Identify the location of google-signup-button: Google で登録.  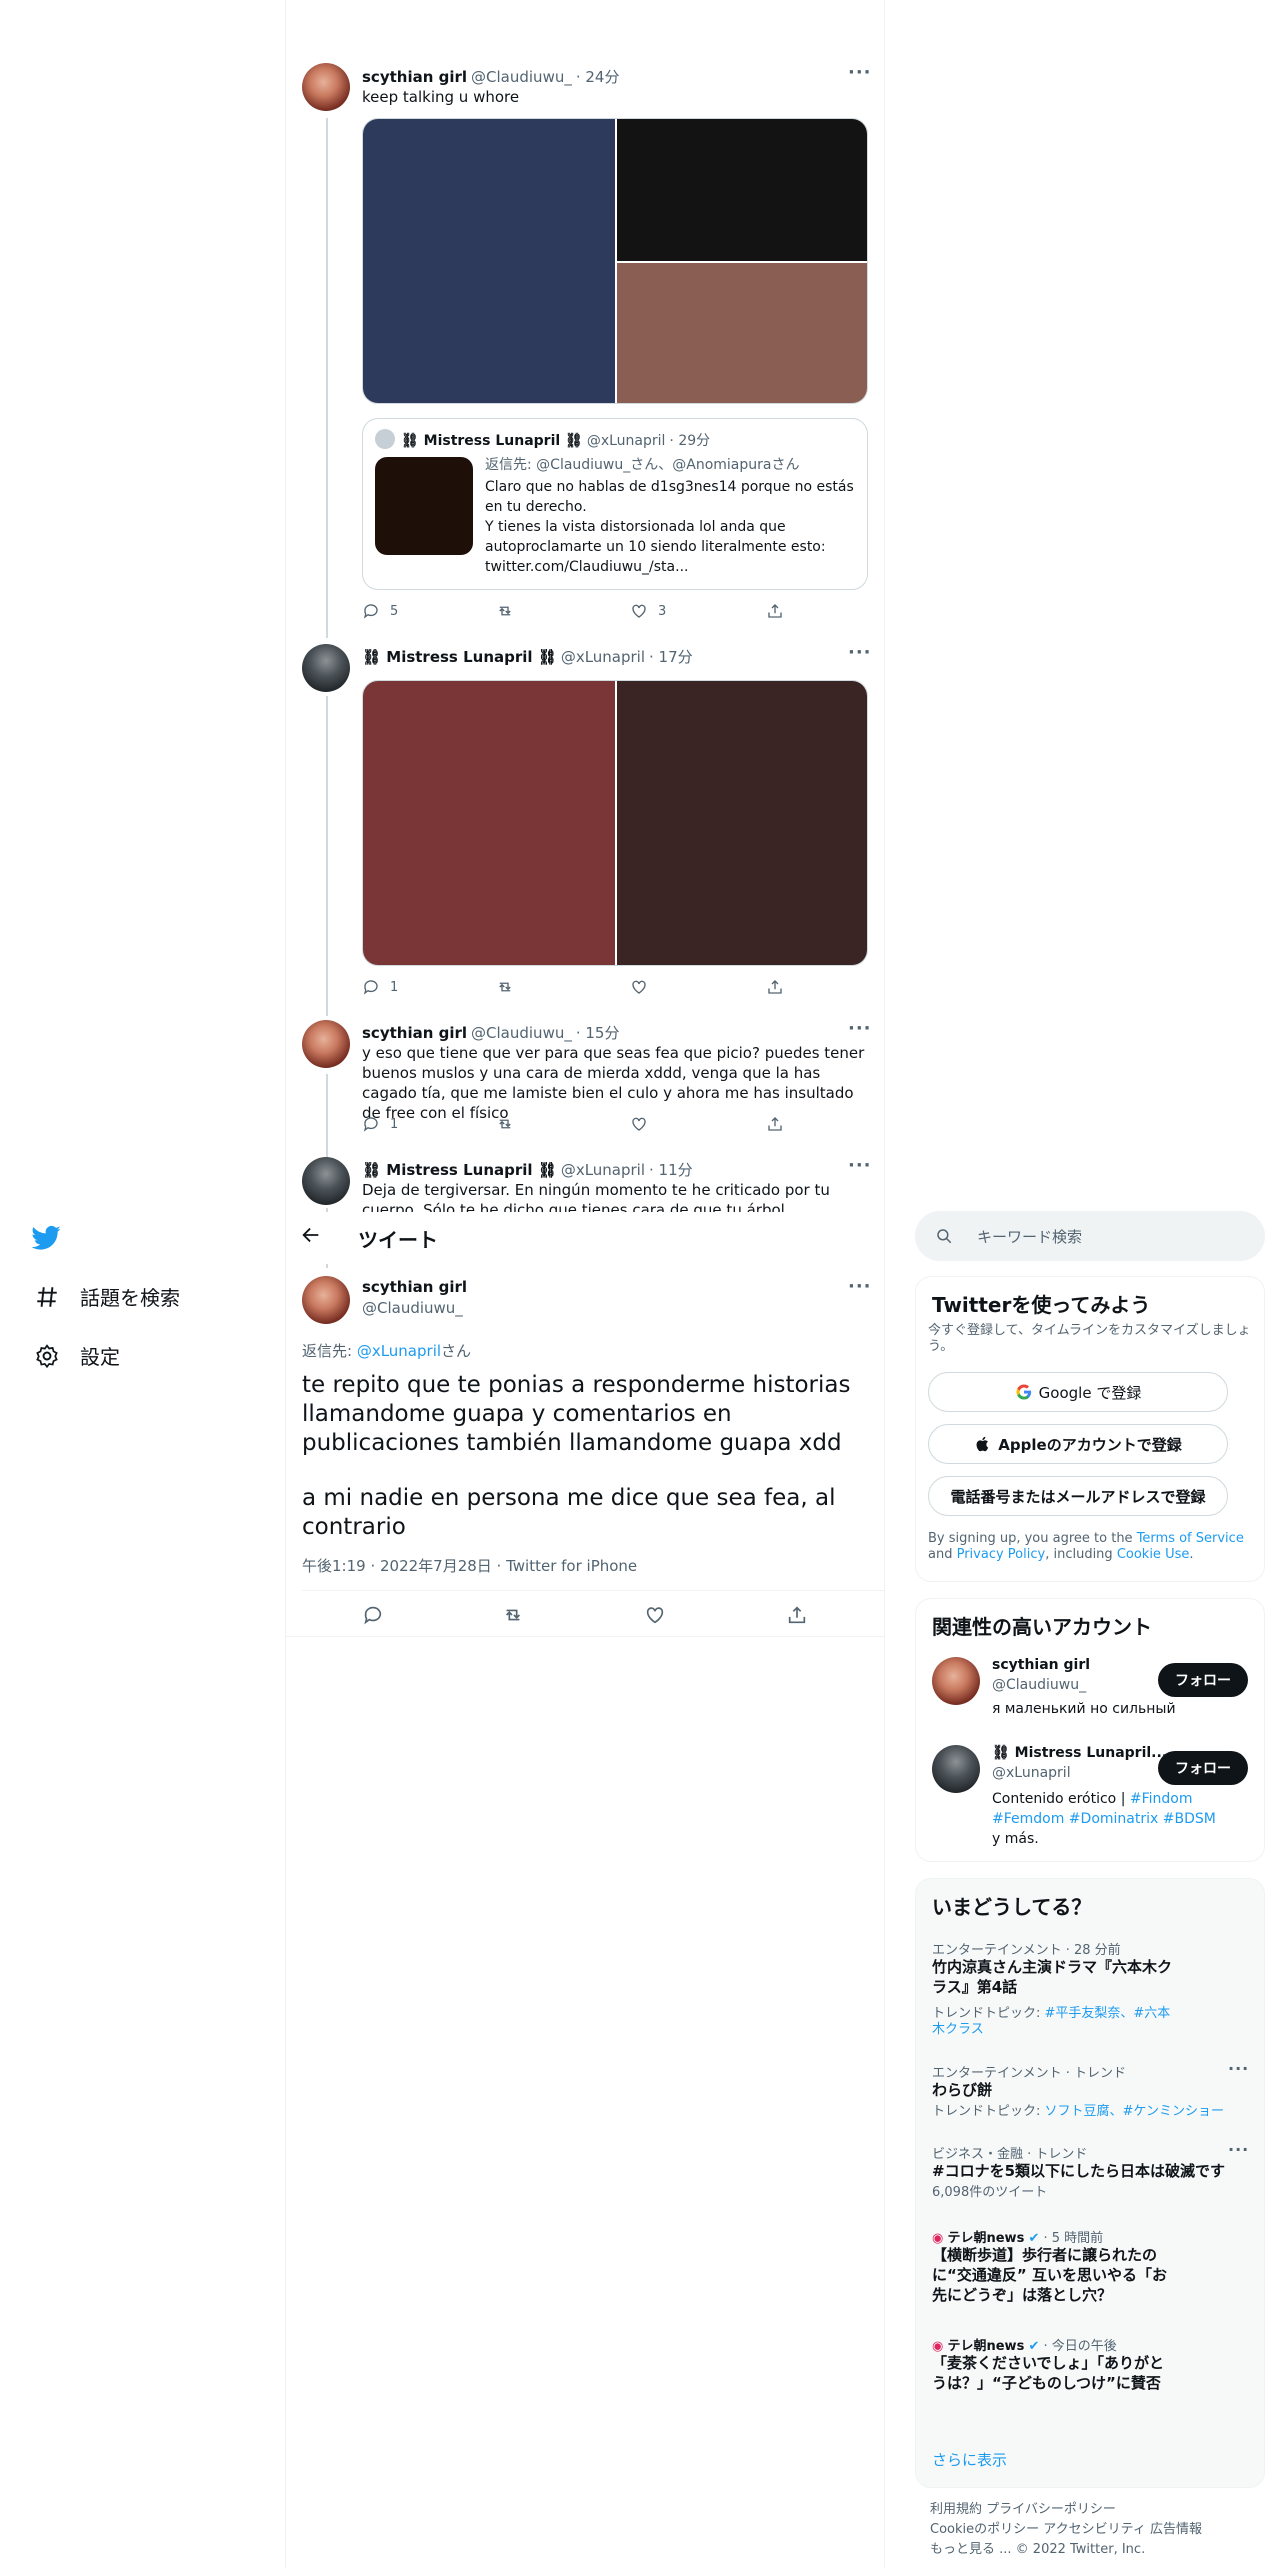
(1078, 1392).